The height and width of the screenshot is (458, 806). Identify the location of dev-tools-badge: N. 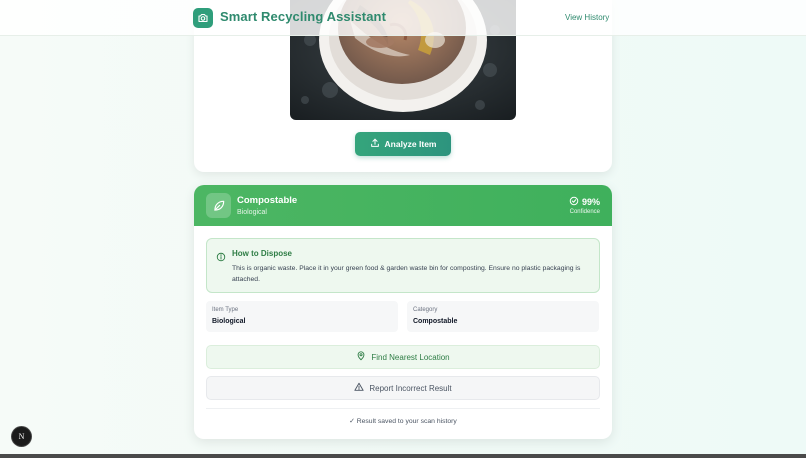
(21, 436).